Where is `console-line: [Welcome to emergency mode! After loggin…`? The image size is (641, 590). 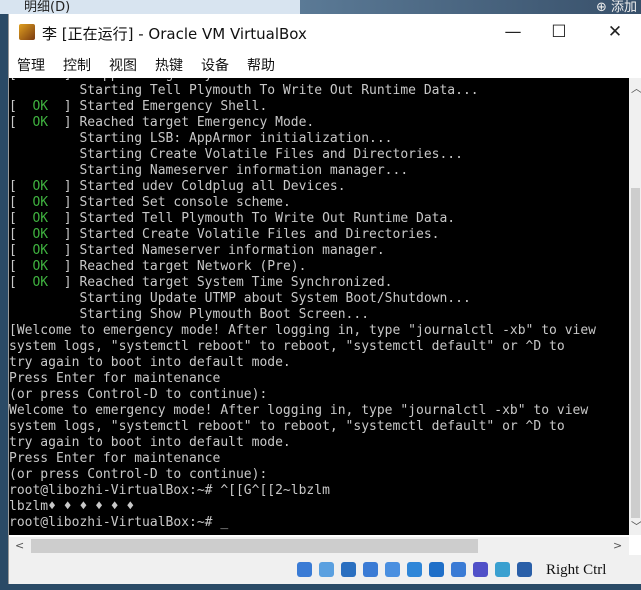 console-line: [Welcome to emergency mode! After loggin… is located at coordinates (302, 330).